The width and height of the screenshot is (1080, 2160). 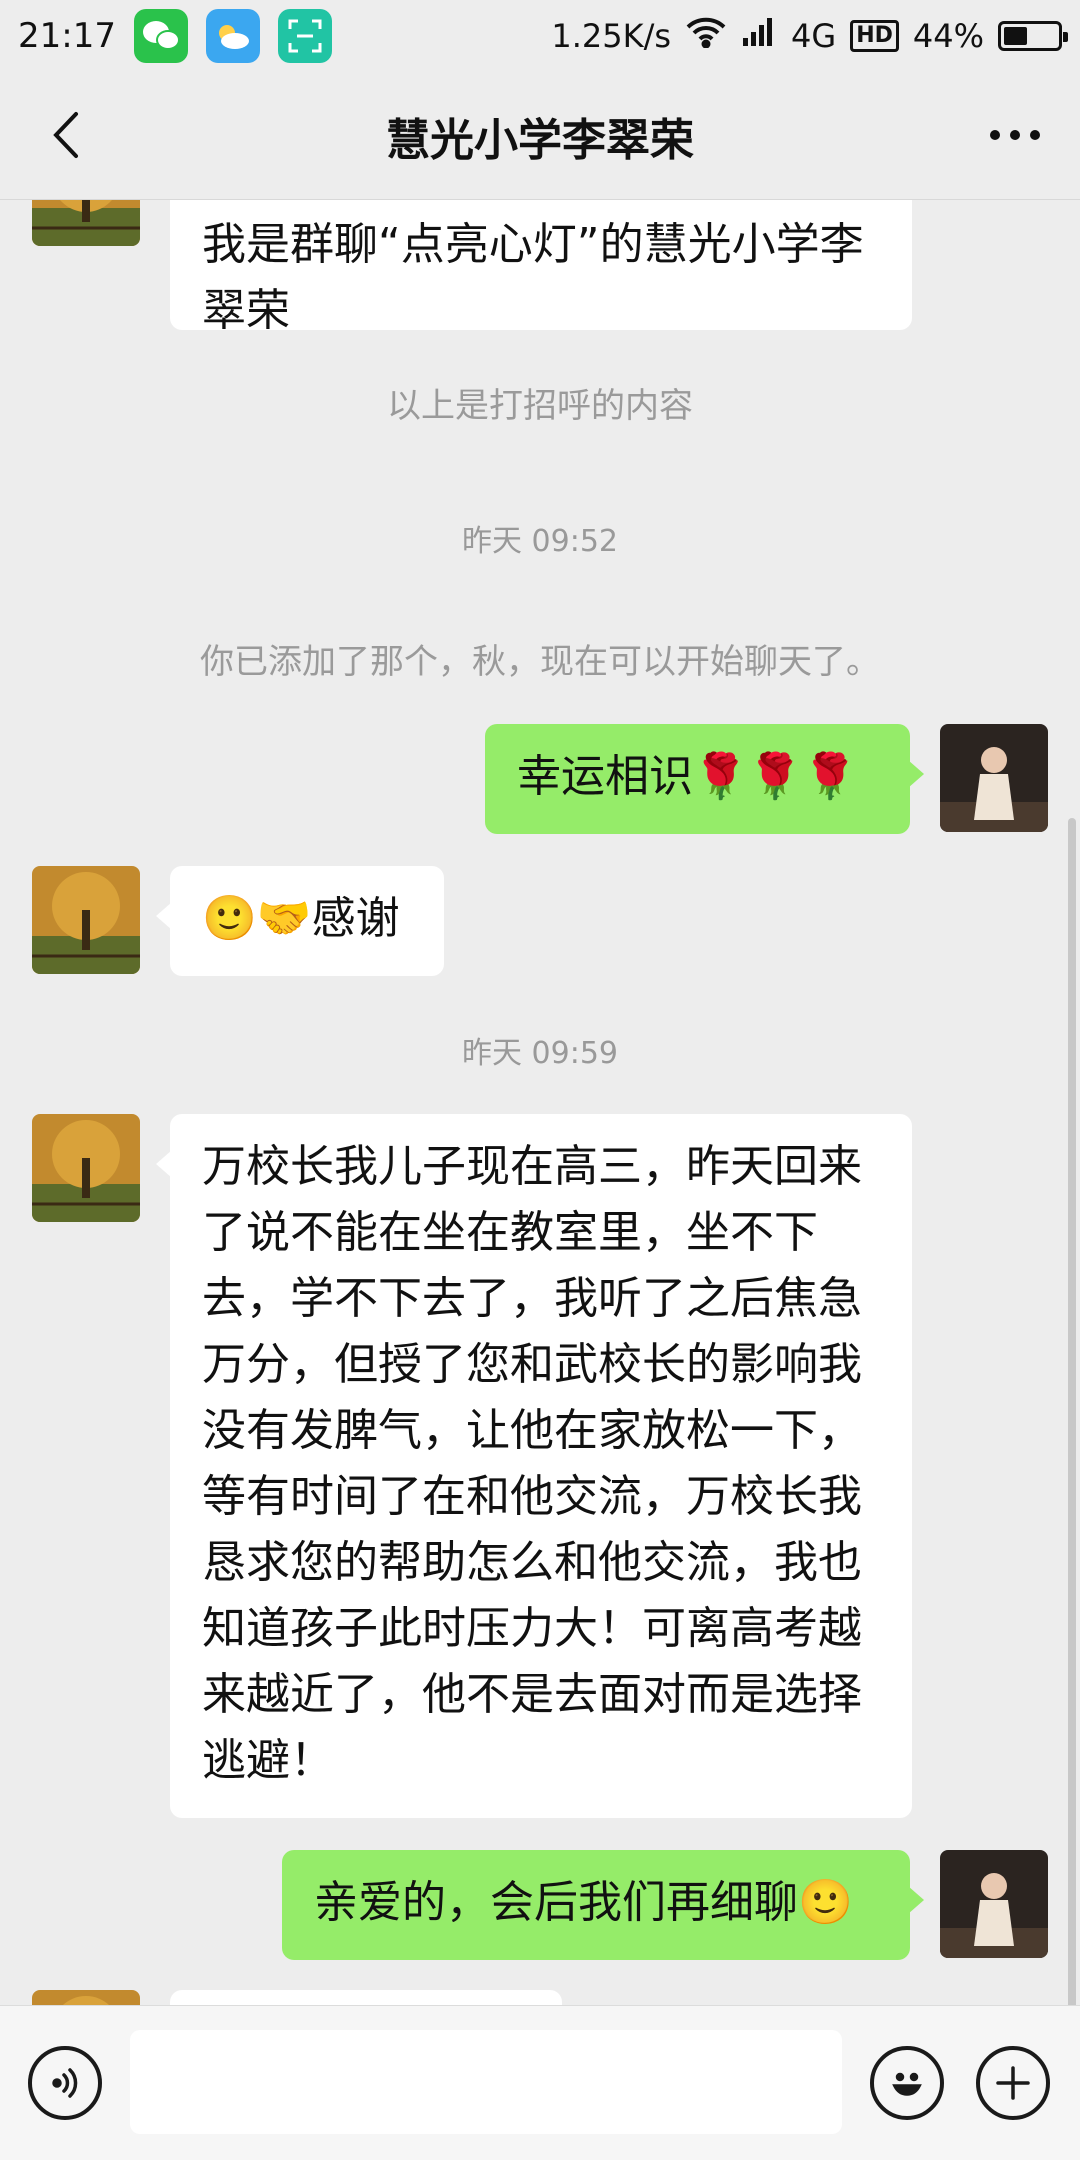 What do you see at coordinates (1033, 36) in the screenshot?
I see `battery-icon` at bounding box center [1033, 36].